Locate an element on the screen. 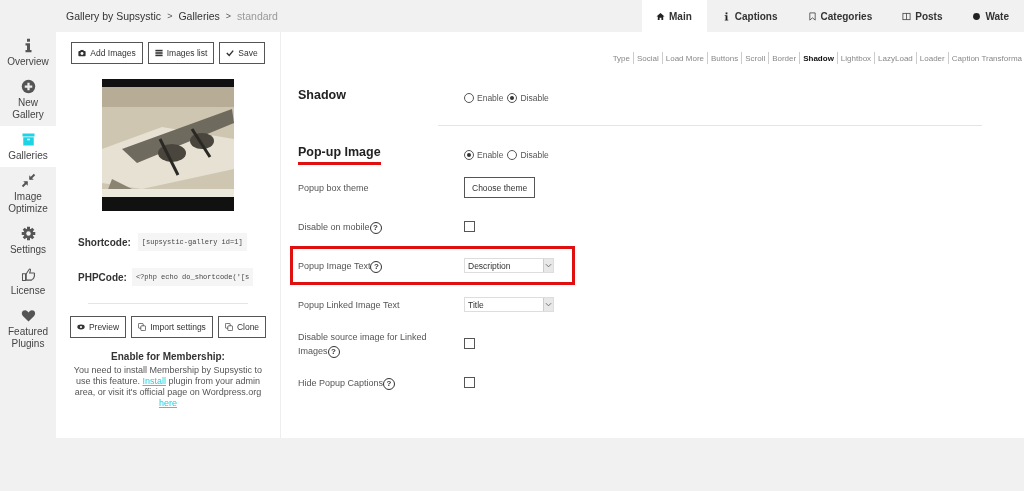 This screenshot has height=491, width=1024. toolbar-button: Save is located at coordinates (242, 53).